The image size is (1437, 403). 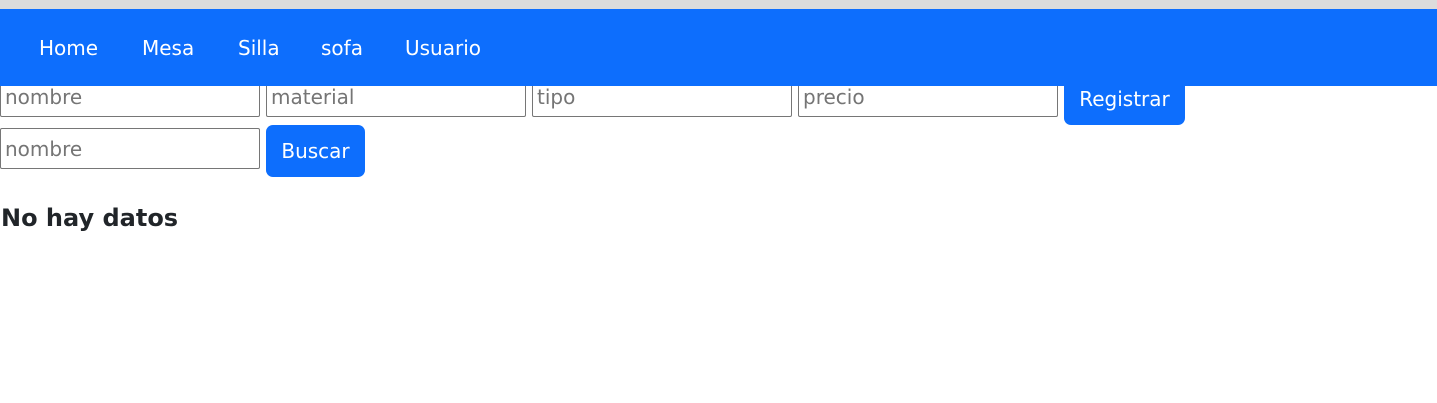 What do you see at coordinates (90, 218) in the screenshot?
I see `empty-results-message: No hay datos` at bounding box center [90, 218].